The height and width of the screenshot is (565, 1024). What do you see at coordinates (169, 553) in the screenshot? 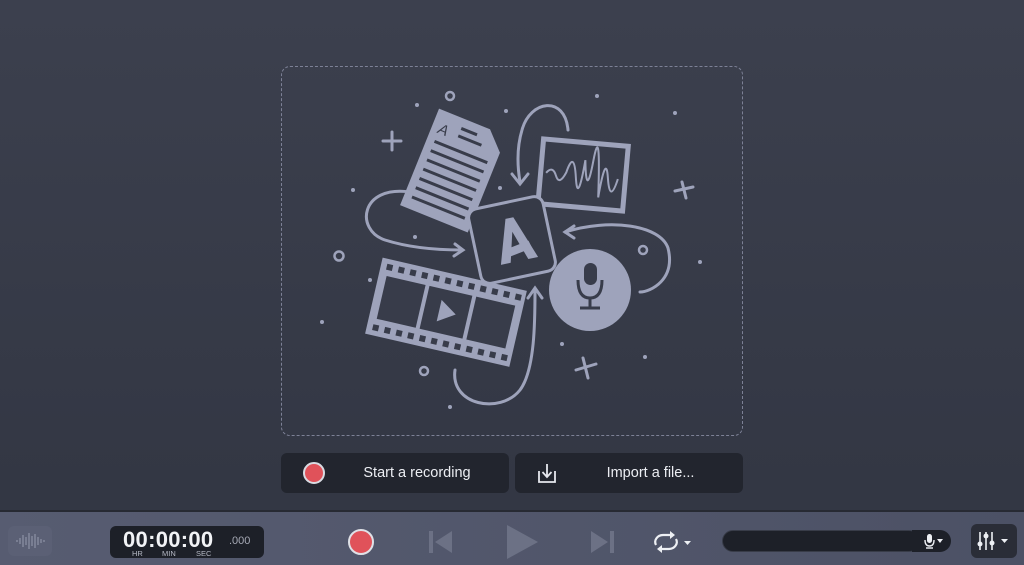
I see `timer-min-label: MIN` at bounding box center [169, 553].